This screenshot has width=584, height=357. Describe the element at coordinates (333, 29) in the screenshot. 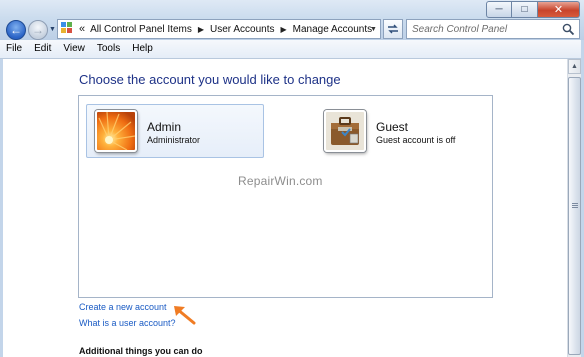

I see `breadcrumb-manage-accounts: Manage Accounts` at that location.